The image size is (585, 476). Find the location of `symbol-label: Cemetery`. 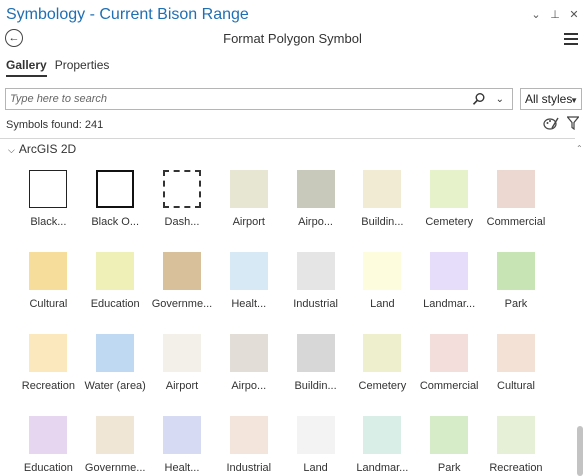

symbol-label: Cemetery is located at coordinates (382, 386).